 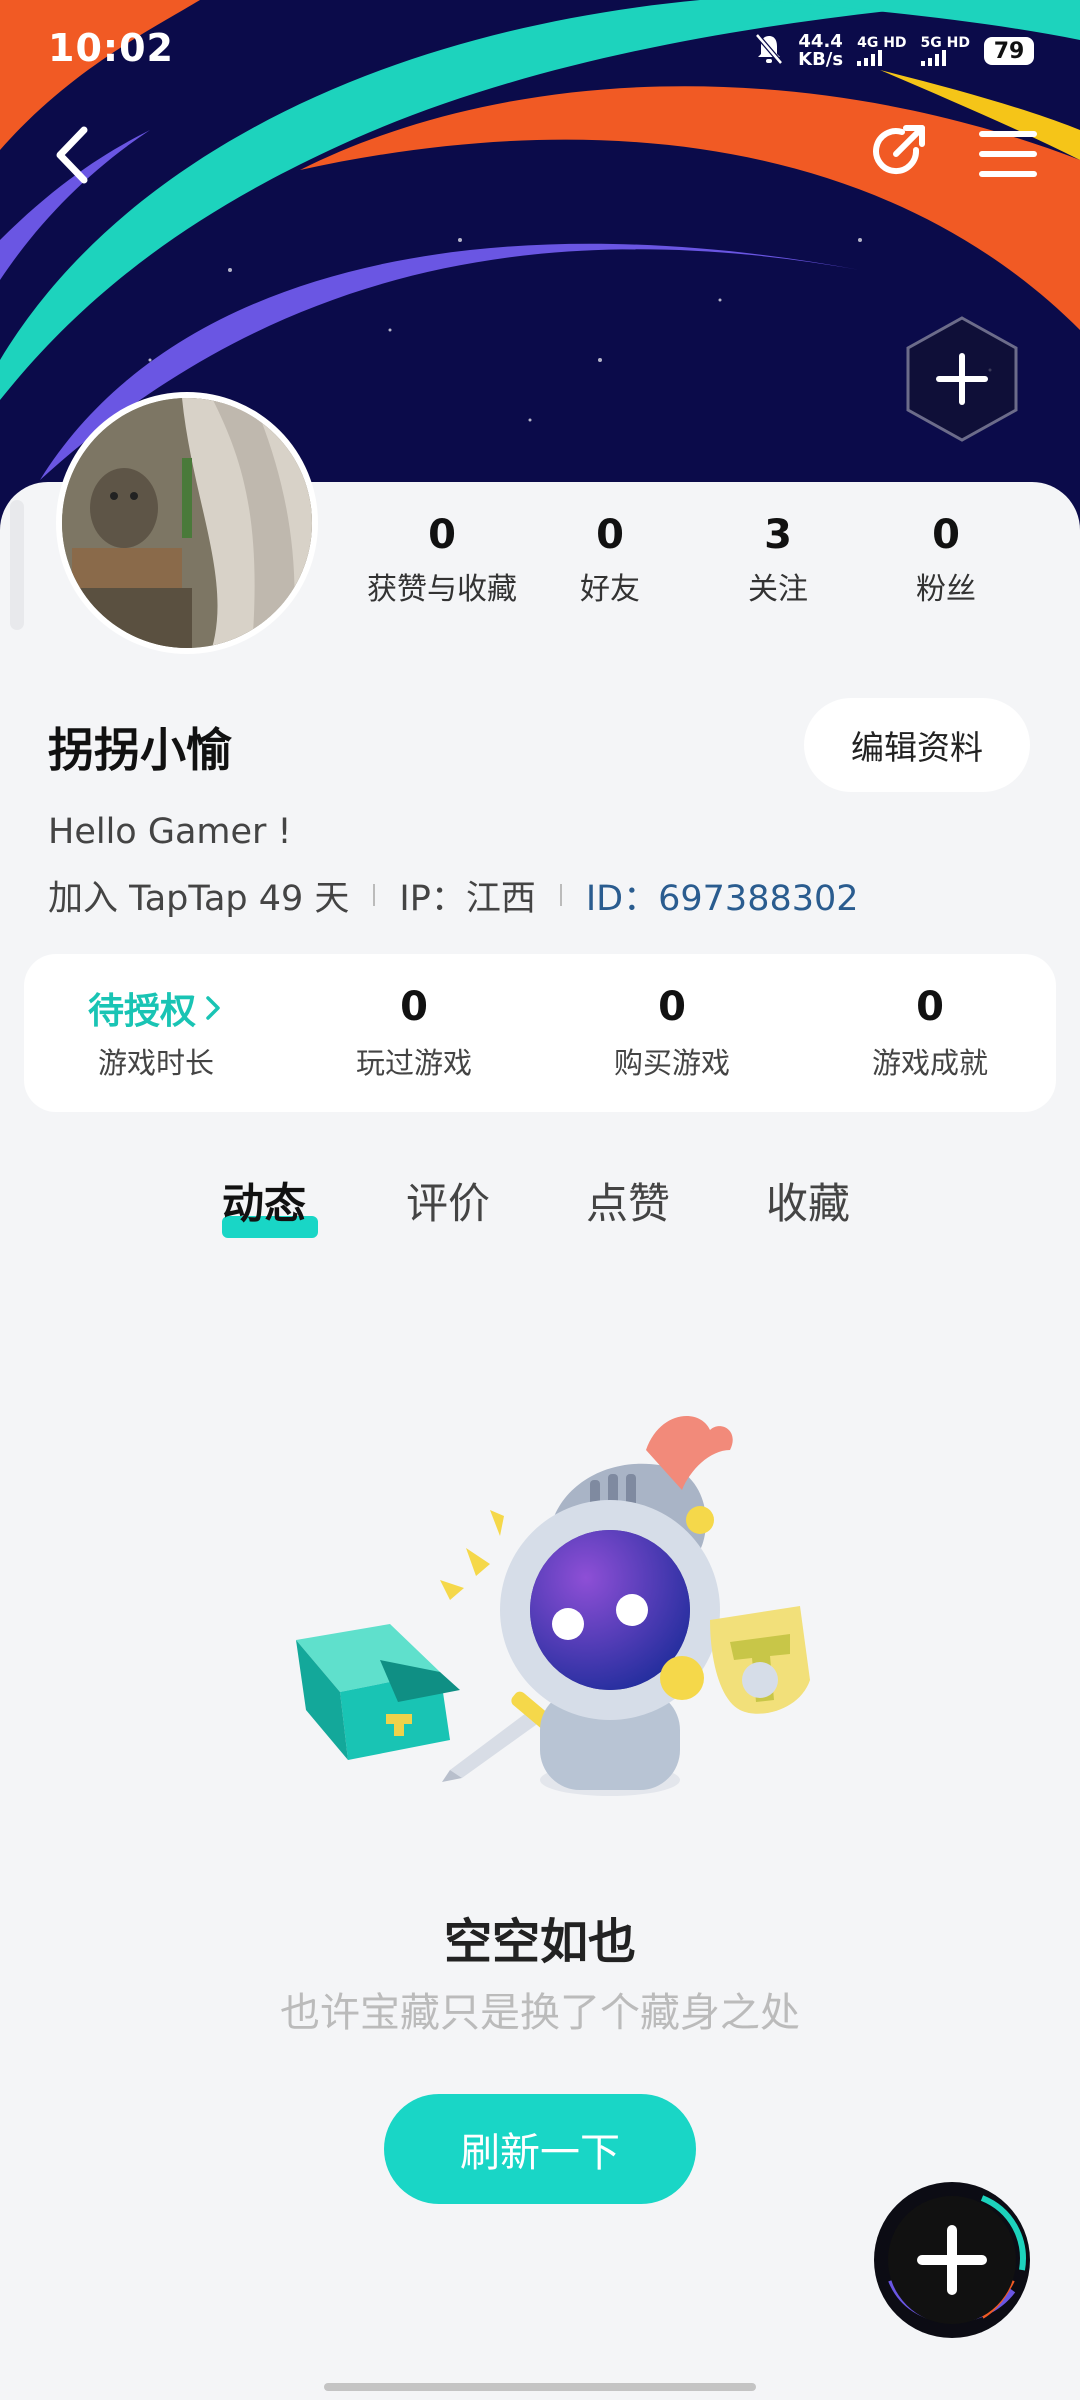 What do you see at coordinates (899, 150) in the screenshot?
I see `share-icon` at bounding box center [899, 150].